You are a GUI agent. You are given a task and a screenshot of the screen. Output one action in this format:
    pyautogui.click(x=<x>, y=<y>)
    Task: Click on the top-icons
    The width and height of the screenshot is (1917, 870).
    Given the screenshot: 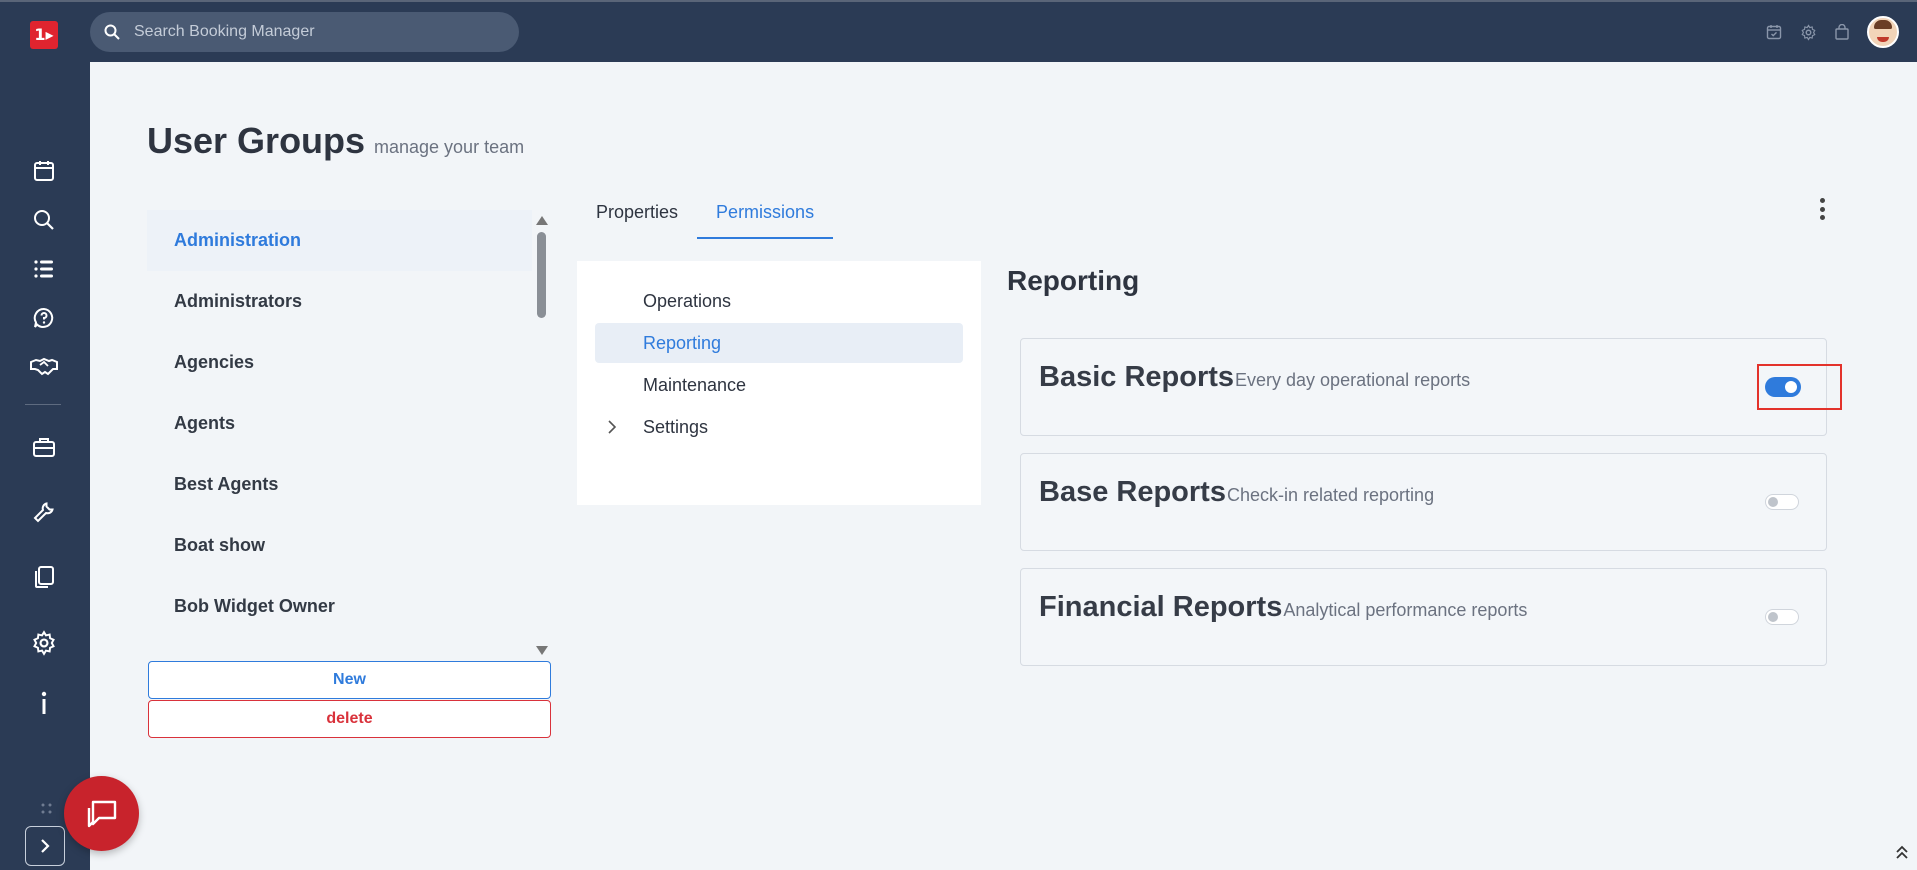 What is the action you would take?
    pyautogui.click(x=1832, y=32)
    